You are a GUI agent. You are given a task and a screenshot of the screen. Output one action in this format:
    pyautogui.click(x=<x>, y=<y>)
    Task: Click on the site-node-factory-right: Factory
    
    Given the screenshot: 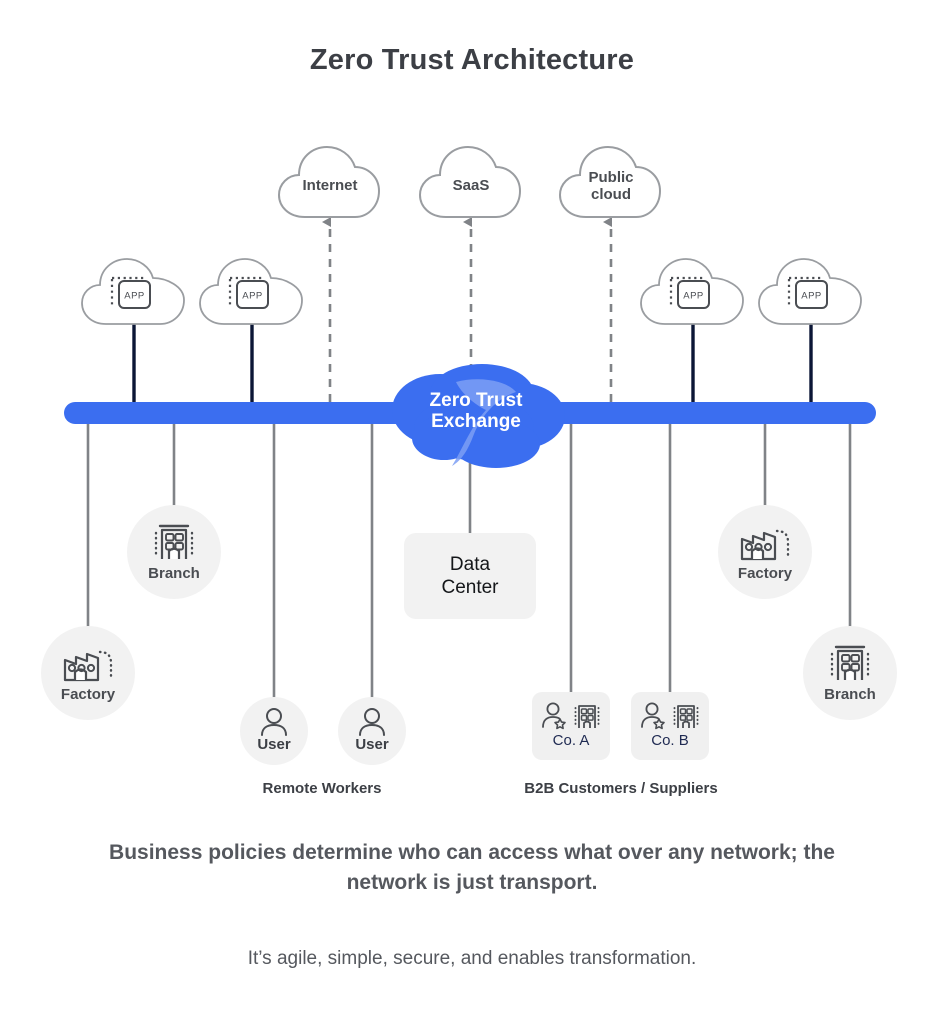 What is the action you would take?
    pyautogui.click(x=765, y=552)
    